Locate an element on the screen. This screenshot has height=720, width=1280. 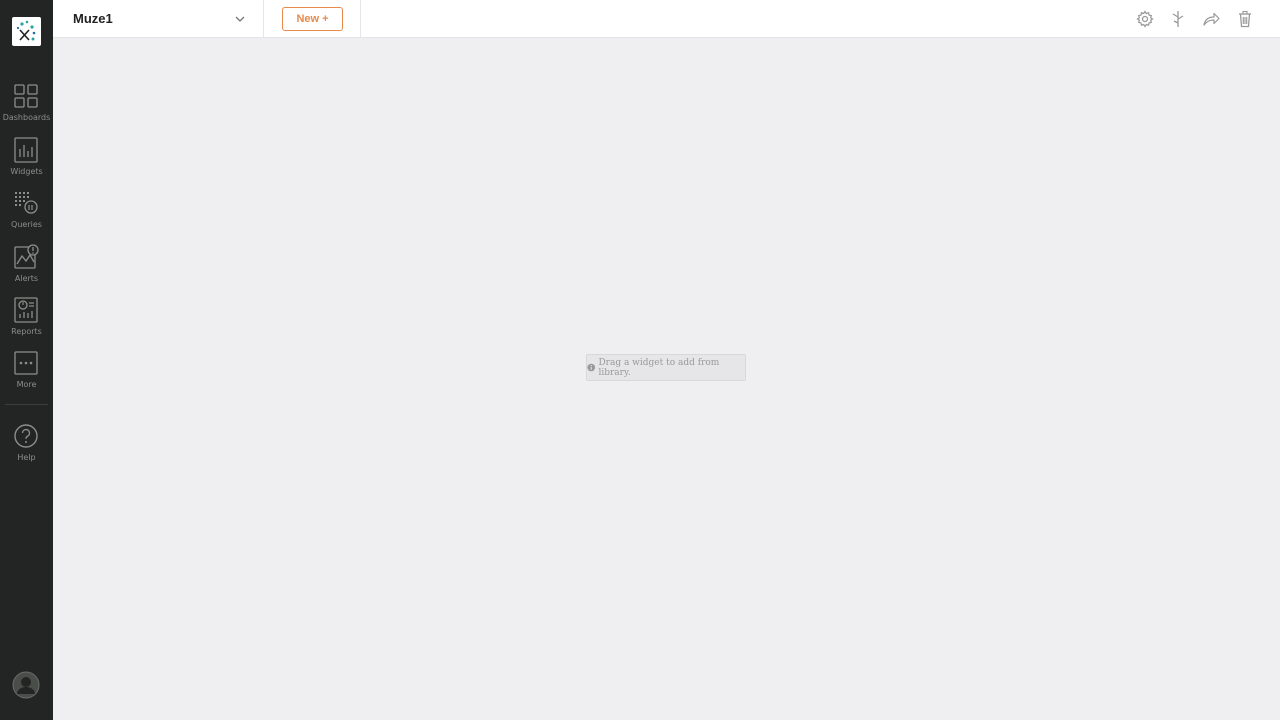
query-icon is located at coordinates (26, 203).